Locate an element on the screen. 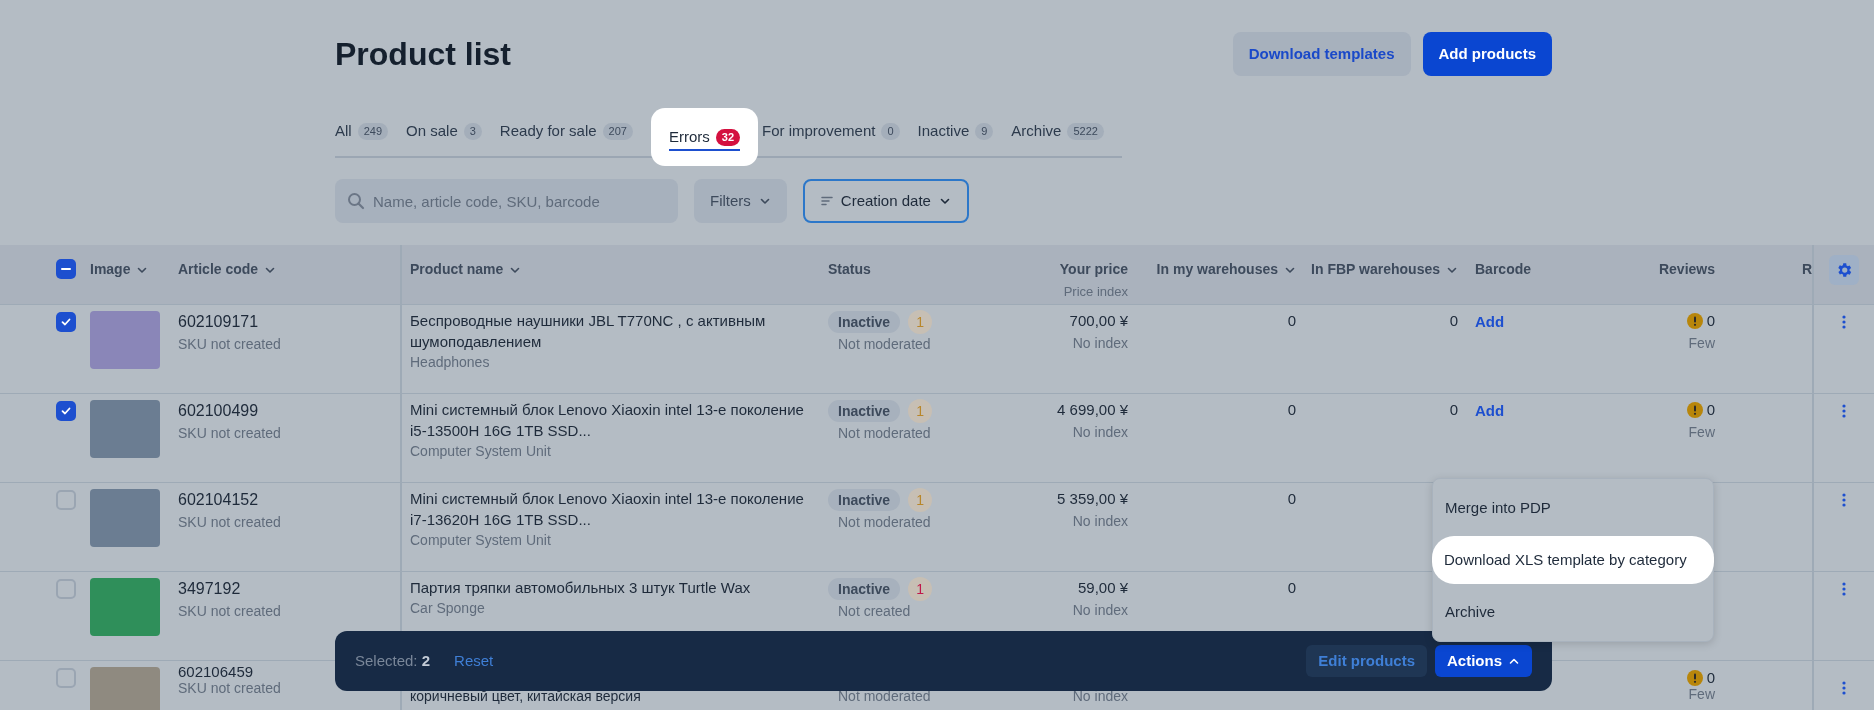 Image resolution: width=1874 pixels, height=710 pixels. add-button: Add products is located at coordinates (1487, 54).